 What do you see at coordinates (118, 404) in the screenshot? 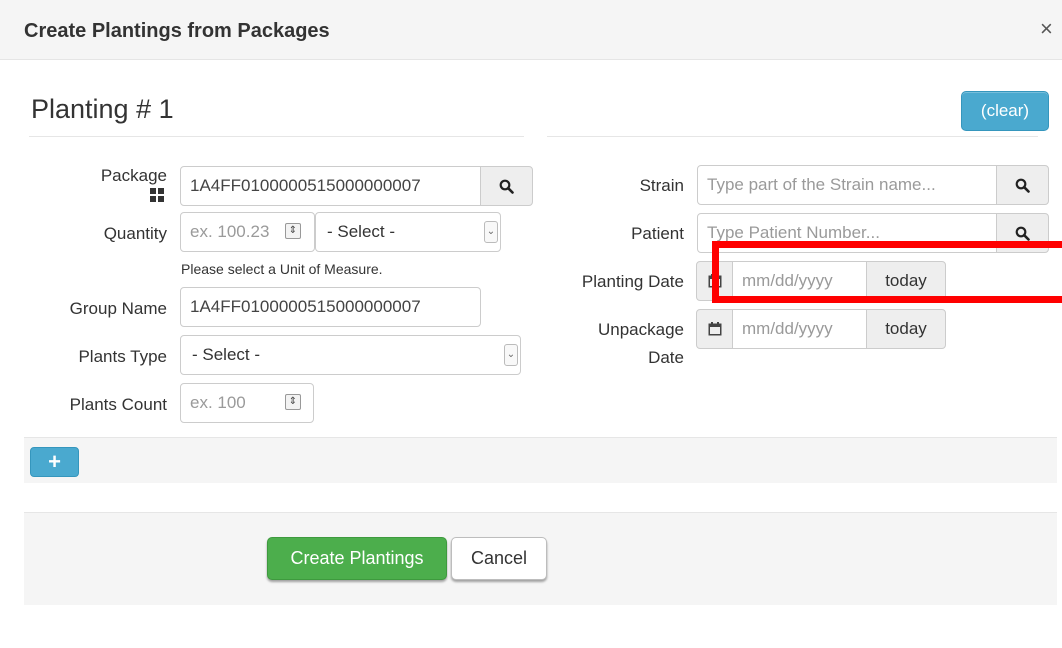
I see `plants-count-label: Plants Count` at bounding box center [118, 404].